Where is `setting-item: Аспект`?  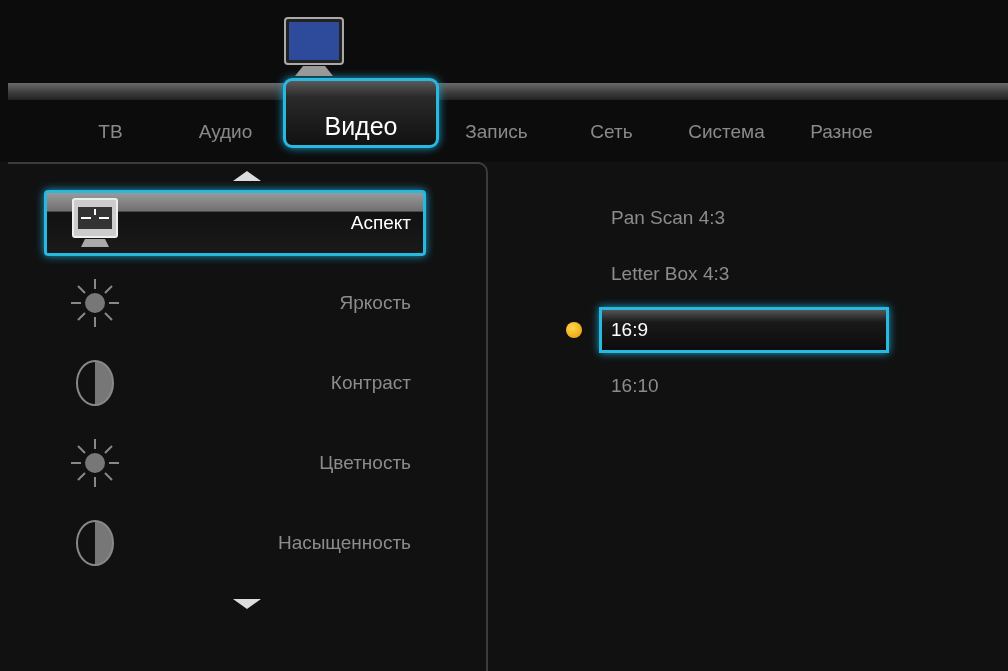
setting-item: Аспект is located at coordinates (235, 223).